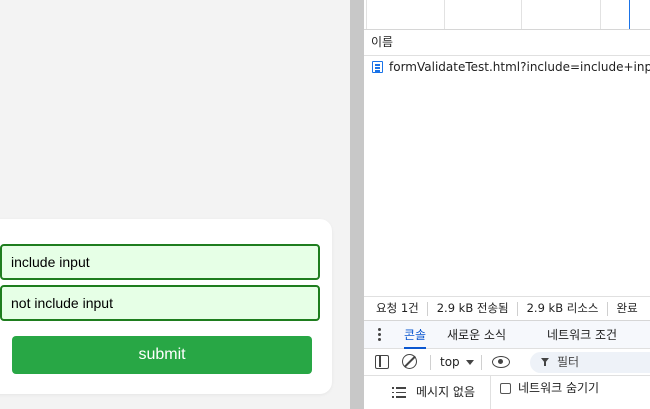  I want to click on sidebar-no-messages: 메시지 없음, so click(445, 392).